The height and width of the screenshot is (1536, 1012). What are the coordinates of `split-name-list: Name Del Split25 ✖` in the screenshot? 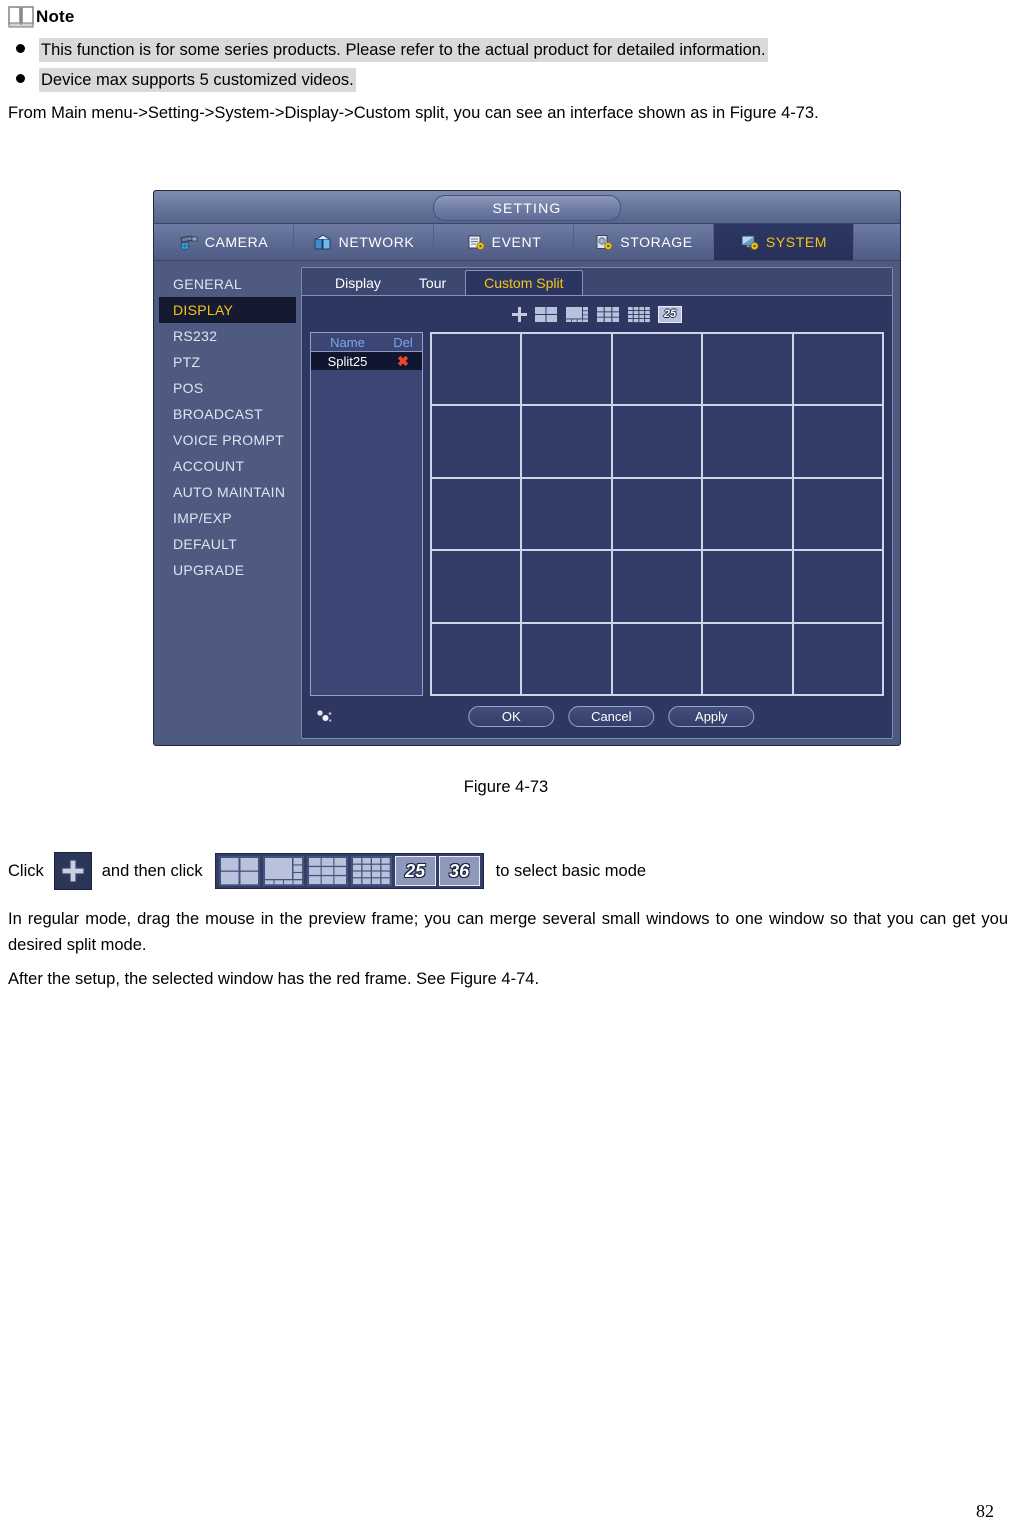 It's located at (366, 514).